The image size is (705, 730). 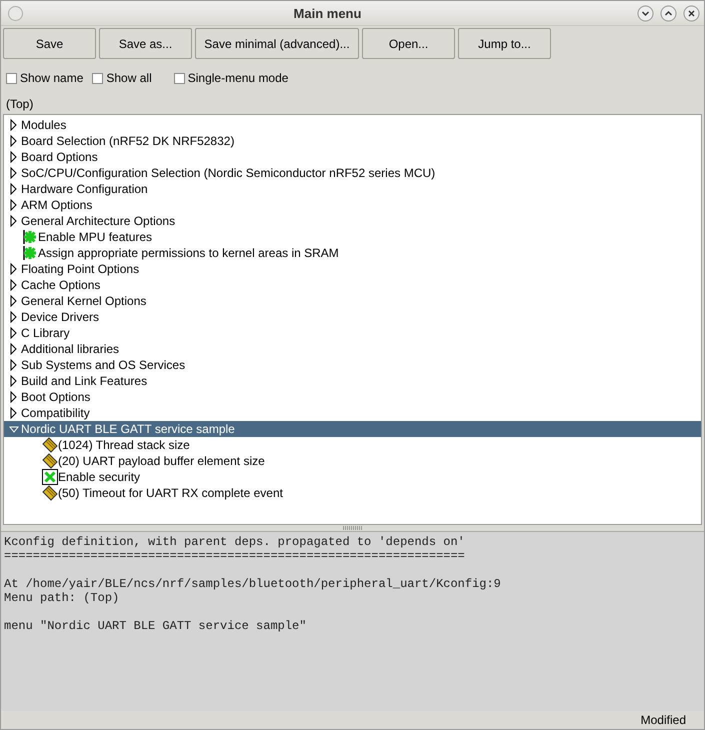 What do you see at coordinates (352, 381) in the screenshot?
I see `tree-item: Build and Link Features` at bounding box center [352, 381].